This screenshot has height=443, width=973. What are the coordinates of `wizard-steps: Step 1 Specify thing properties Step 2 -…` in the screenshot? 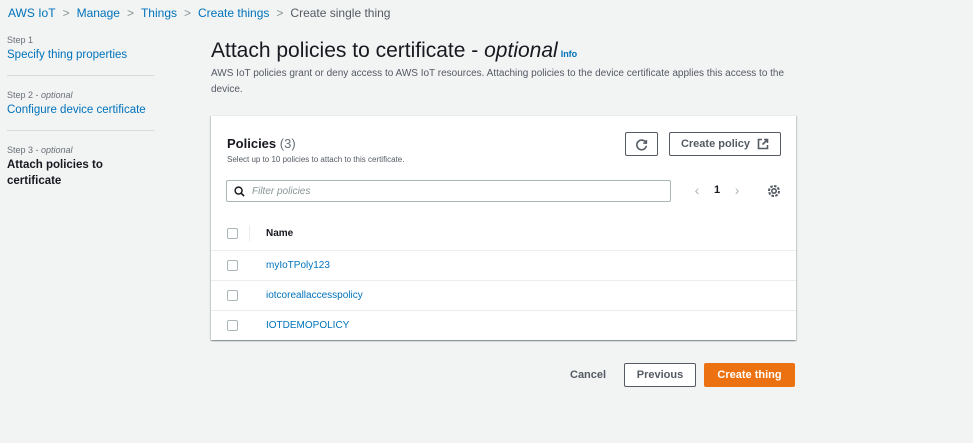 It's located at (80, 117).